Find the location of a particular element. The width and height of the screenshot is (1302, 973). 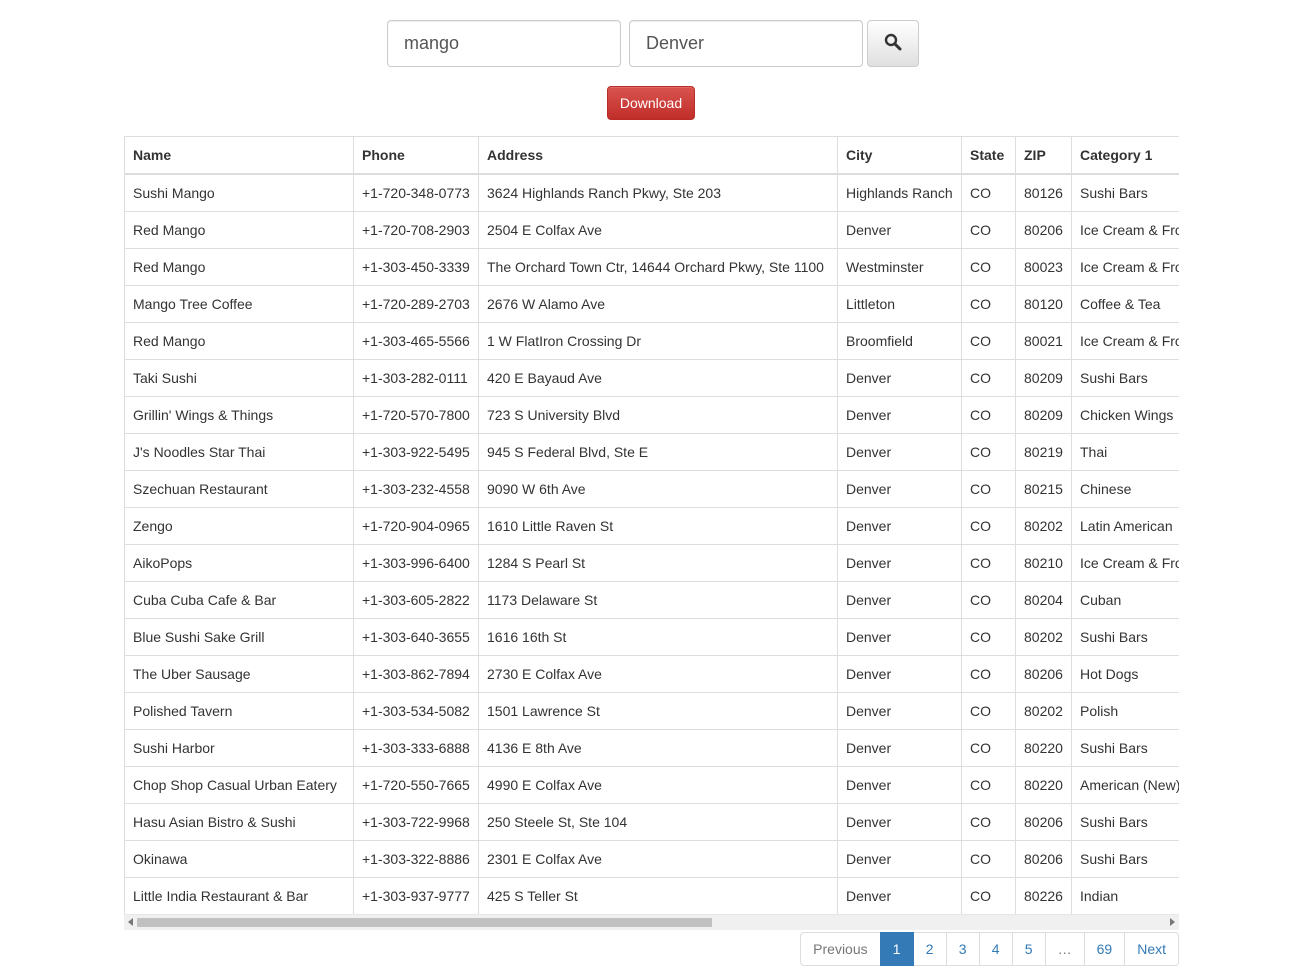

column-header-name: Name is located at coordinates (239, 155).